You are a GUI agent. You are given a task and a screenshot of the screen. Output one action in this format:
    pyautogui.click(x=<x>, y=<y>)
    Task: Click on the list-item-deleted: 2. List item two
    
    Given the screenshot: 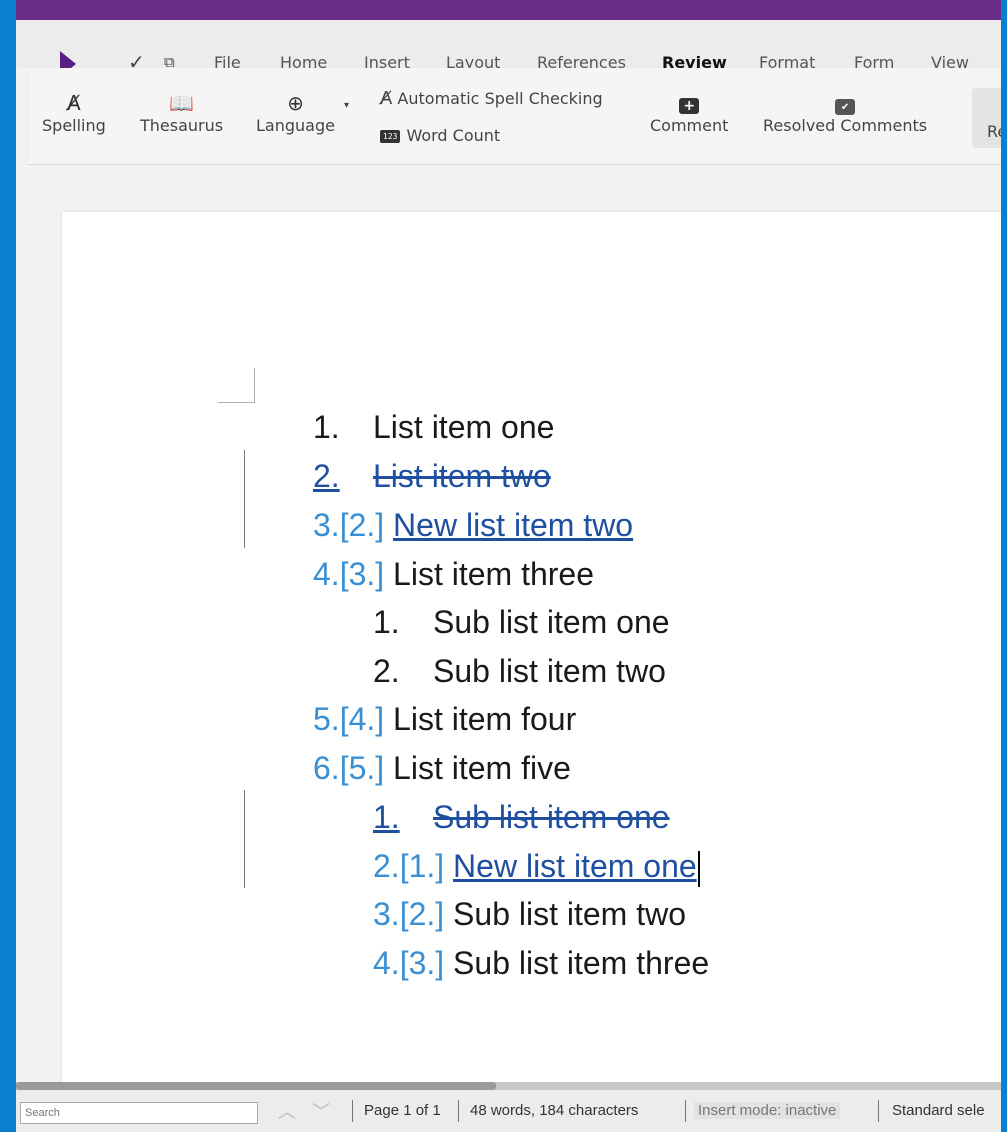 What is the action you would take?
    pyautogui.click(x=432, y=476)
    